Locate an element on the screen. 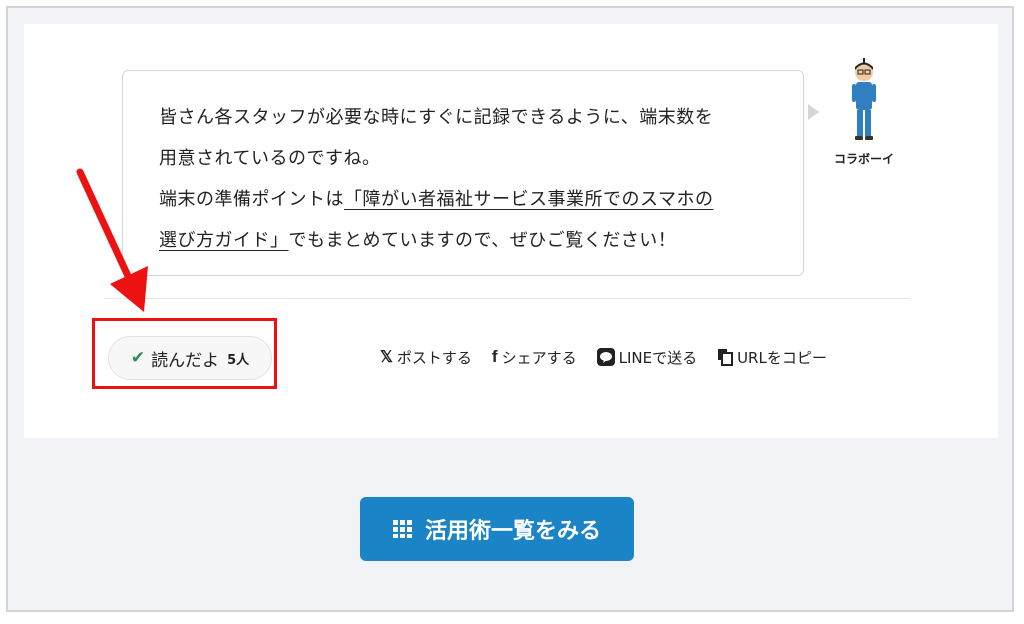  copy-icon is located at coordinates (726, 357).